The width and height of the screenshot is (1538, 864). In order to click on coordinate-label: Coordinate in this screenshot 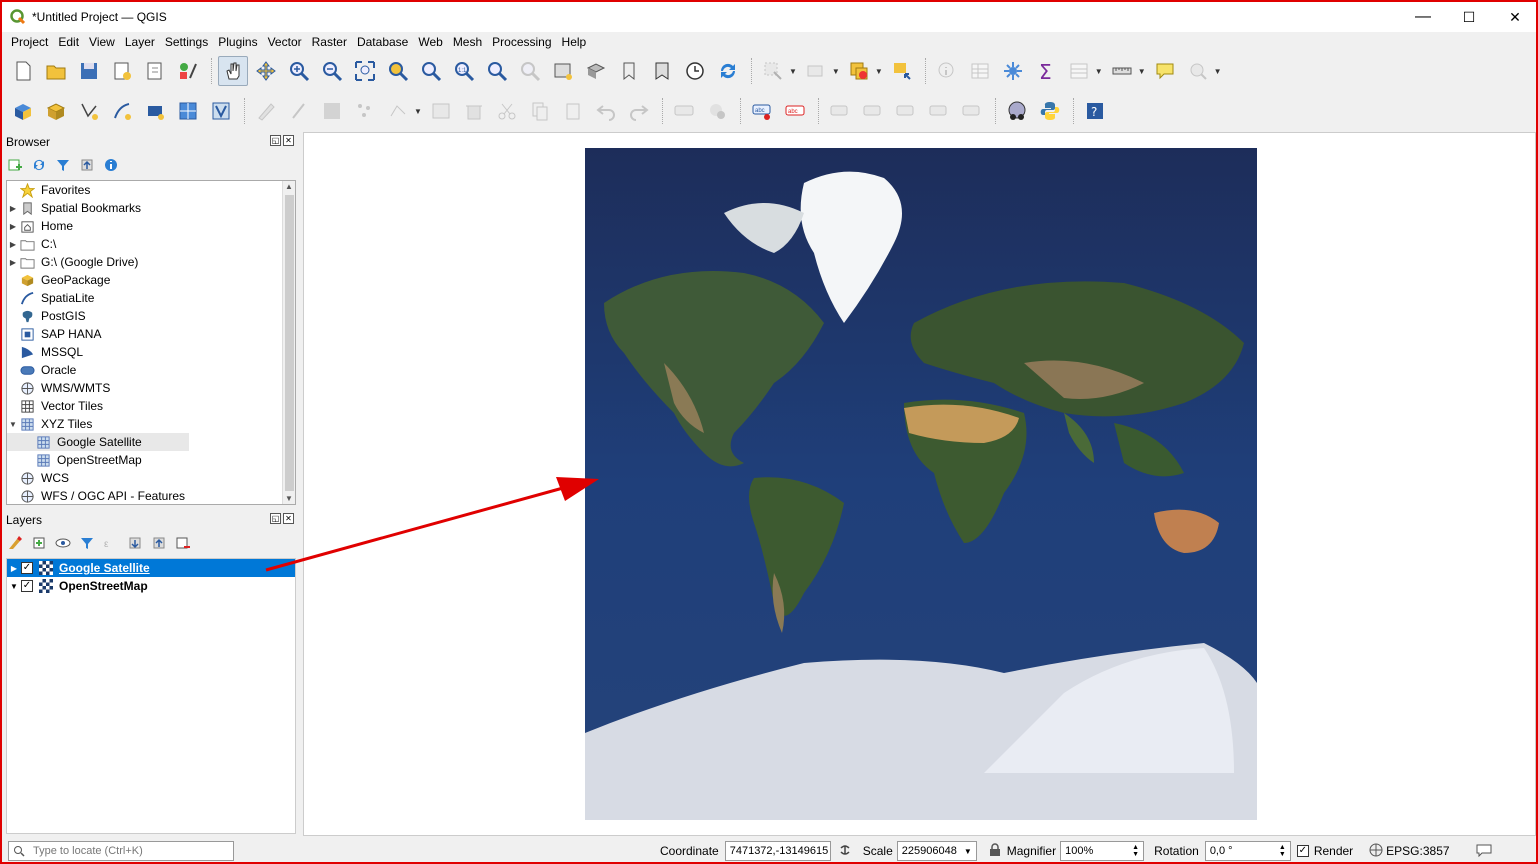, I will do `click(689, 851)`.